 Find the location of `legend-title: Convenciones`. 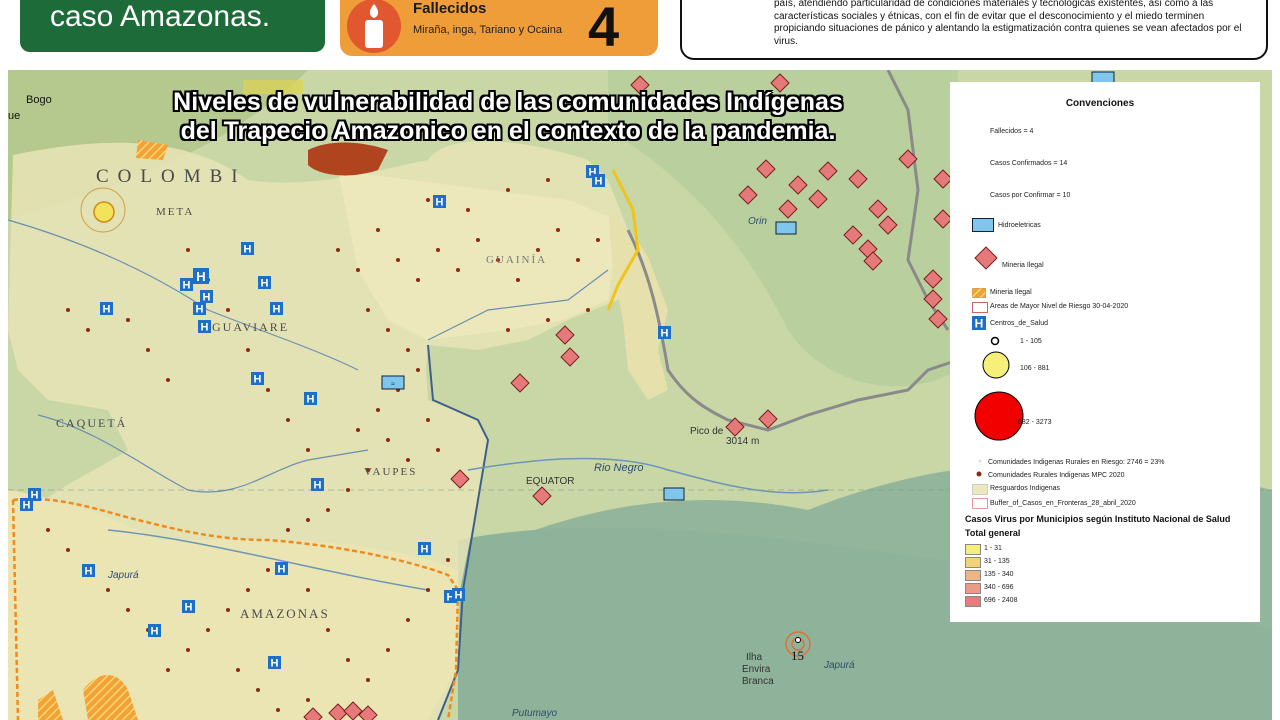

legend-title: Convenciones is located at coordinates (1100, 103).